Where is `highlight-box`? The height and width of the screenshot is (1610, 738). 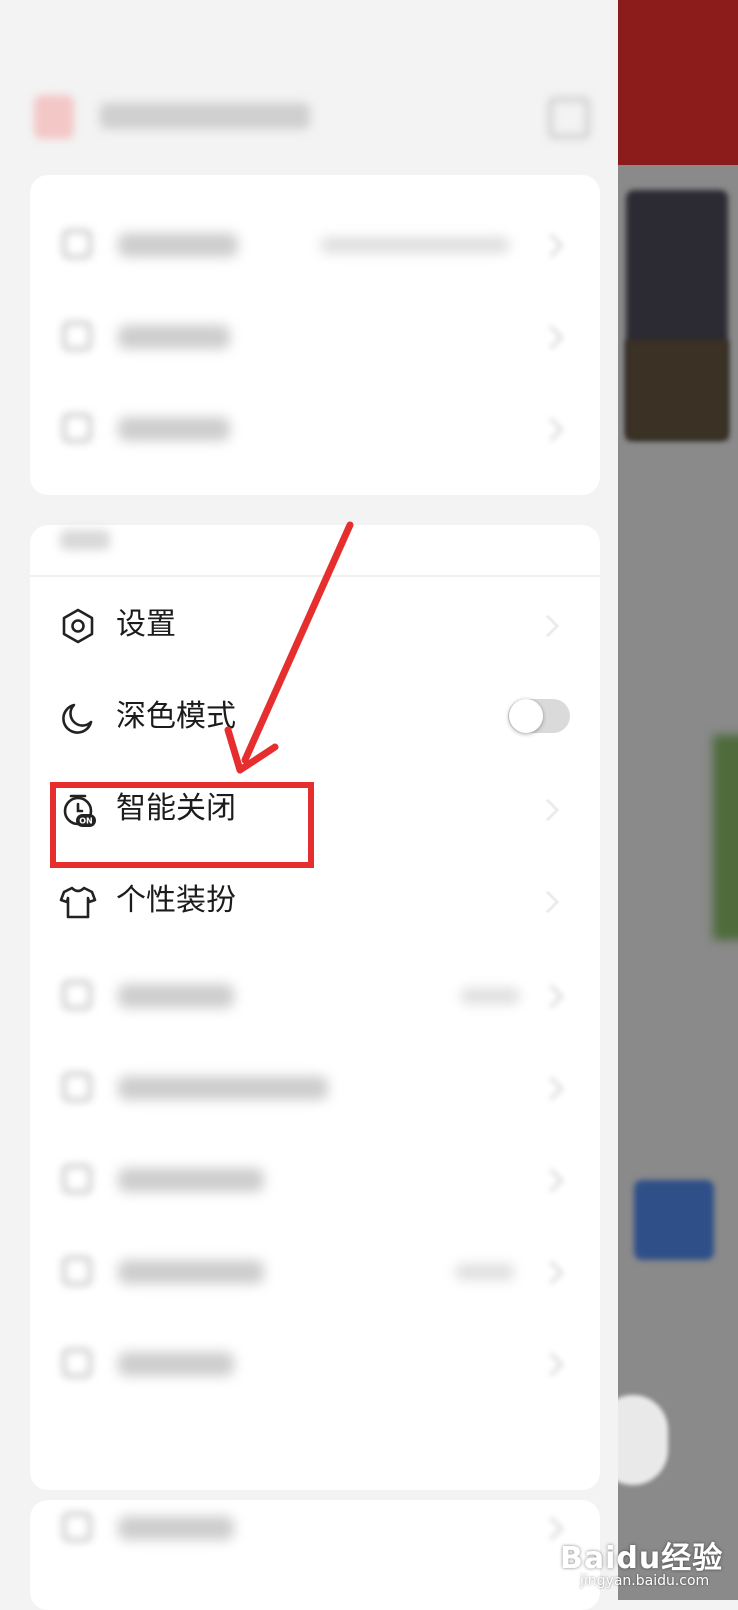 highlight-box is located at coordinates (182, 825).